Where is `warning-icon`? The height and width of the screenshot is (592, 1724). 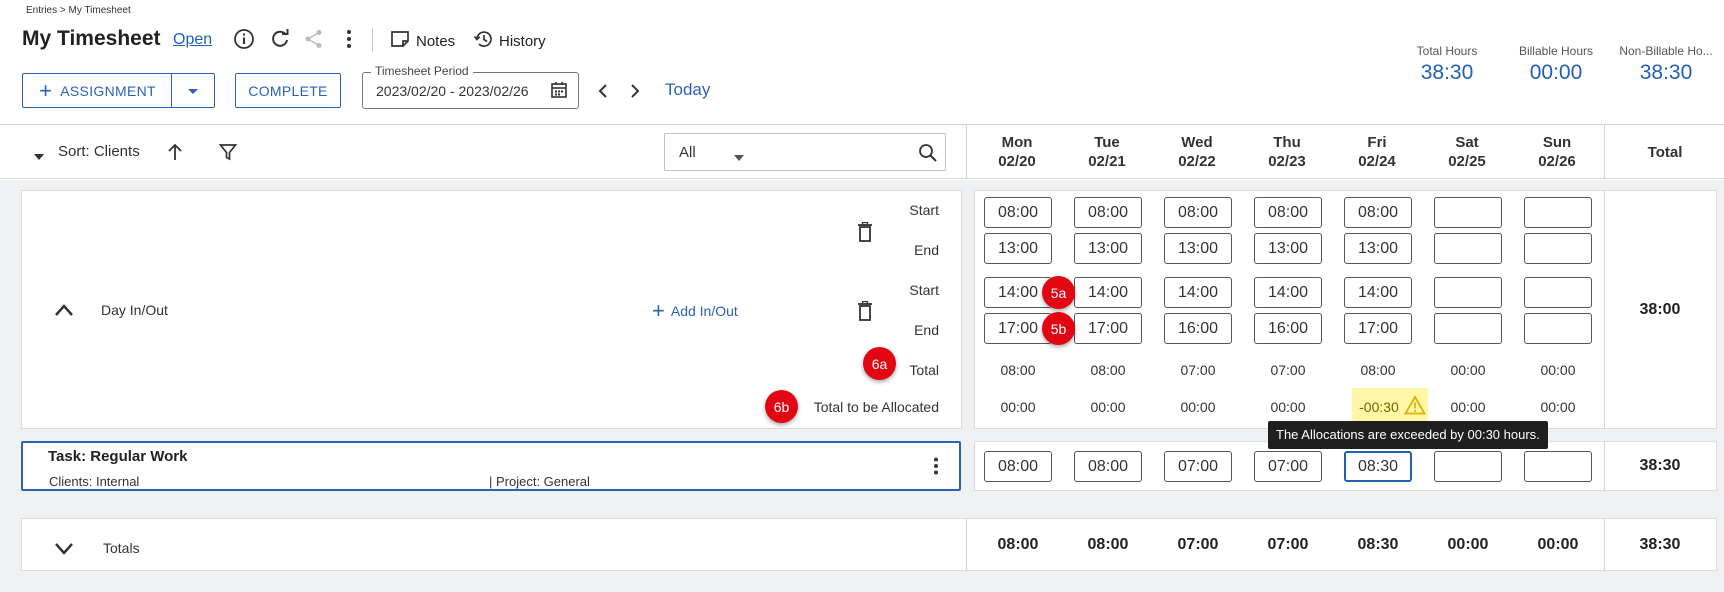
warning-icon is located at coordinates (1415, 406).